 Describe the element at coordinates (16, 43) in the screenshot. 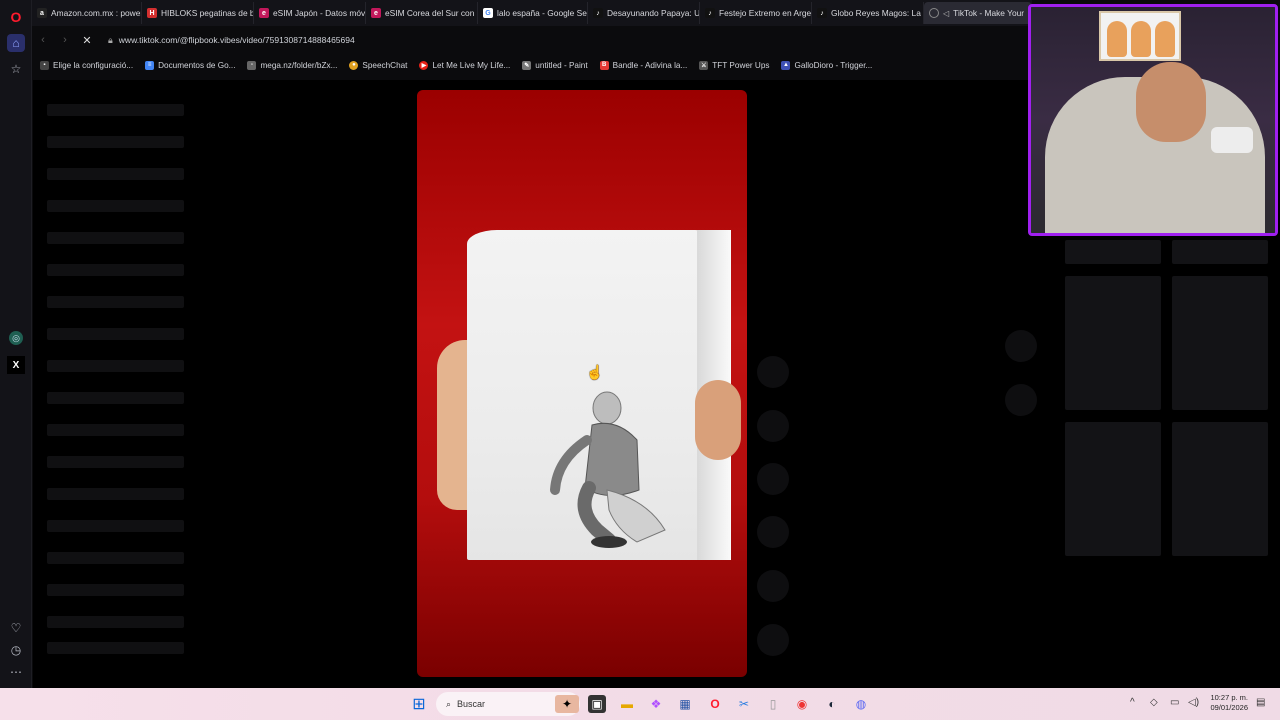

I see `home-icon: ⌂` at that location.